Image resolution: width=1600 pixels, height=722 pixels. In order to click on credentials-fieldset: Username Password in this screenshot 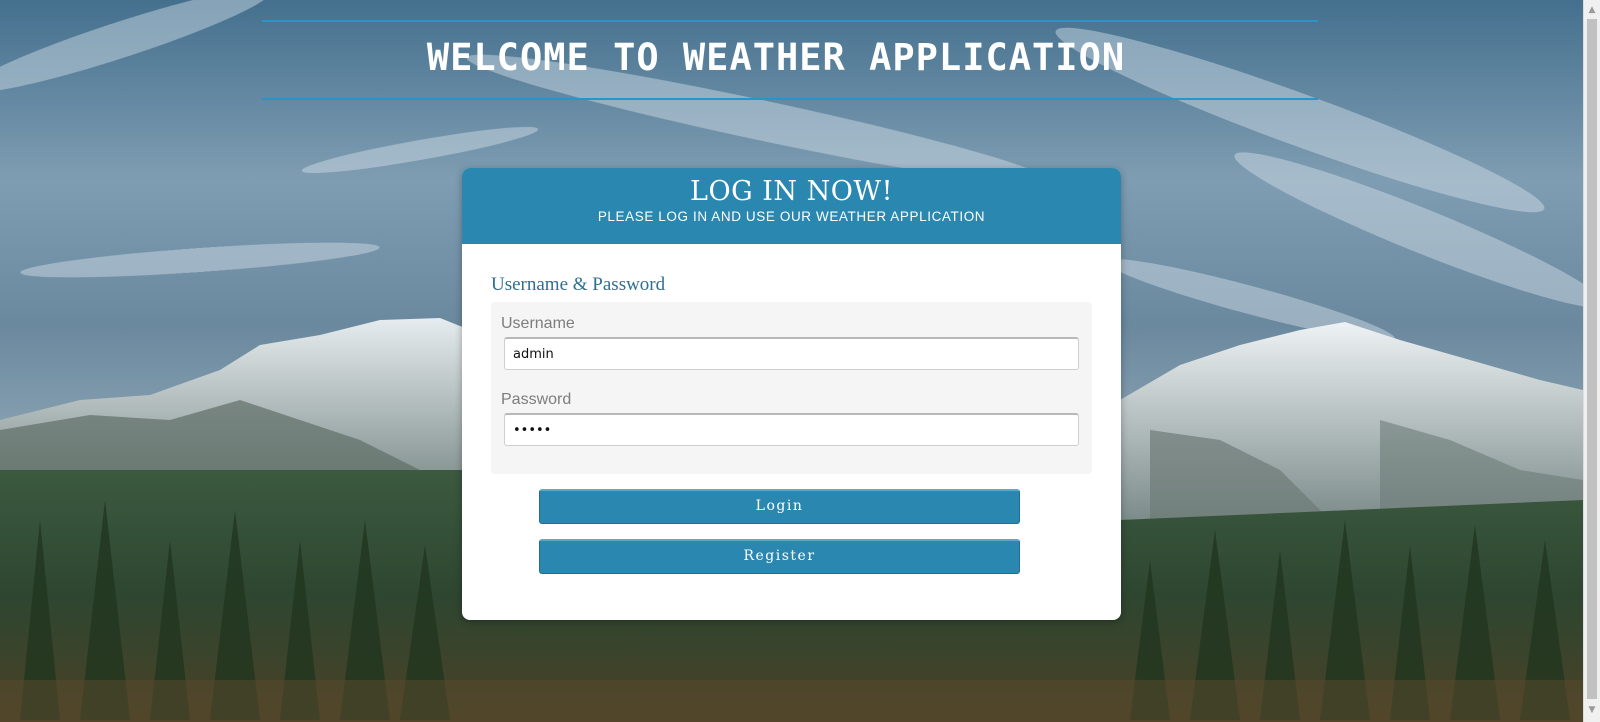, I will do `click(791, 388)`.